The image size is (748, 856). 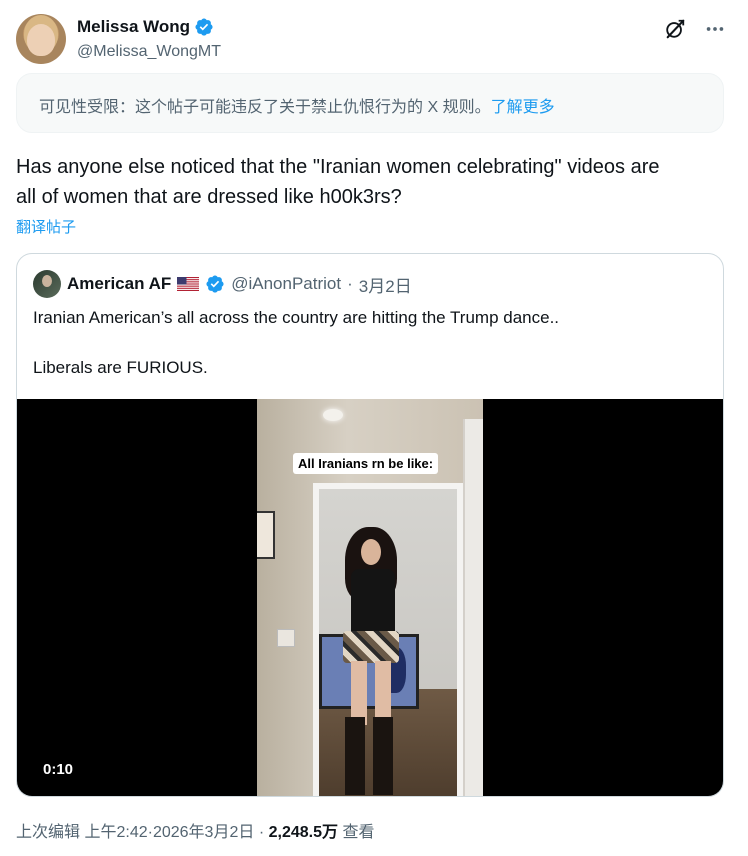 What do you see at coordinates (695, 29) in the screenshot?
I see `header-actions` at bounding box center [695, 29].